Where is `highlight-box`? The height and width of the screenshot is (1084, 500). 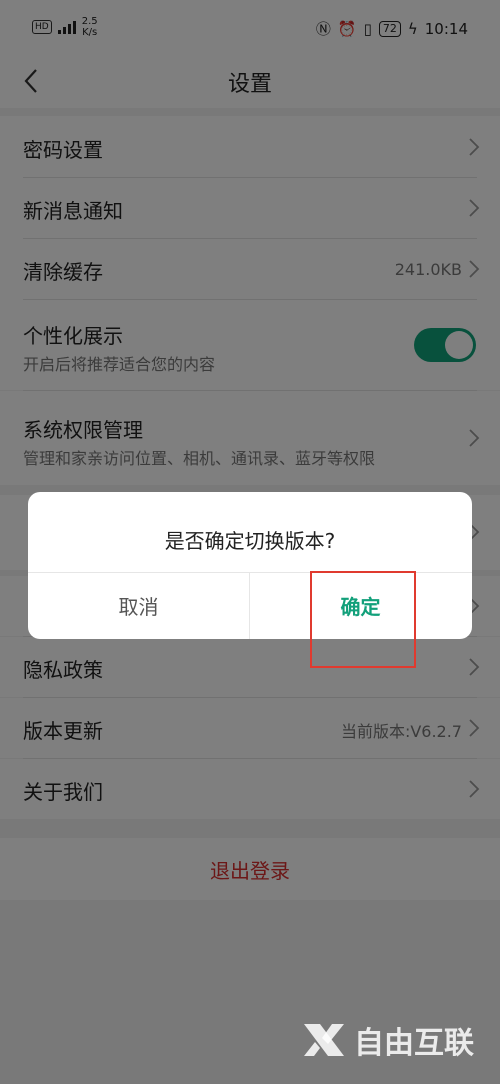
highlight-box is located at coordinates (363, 619).